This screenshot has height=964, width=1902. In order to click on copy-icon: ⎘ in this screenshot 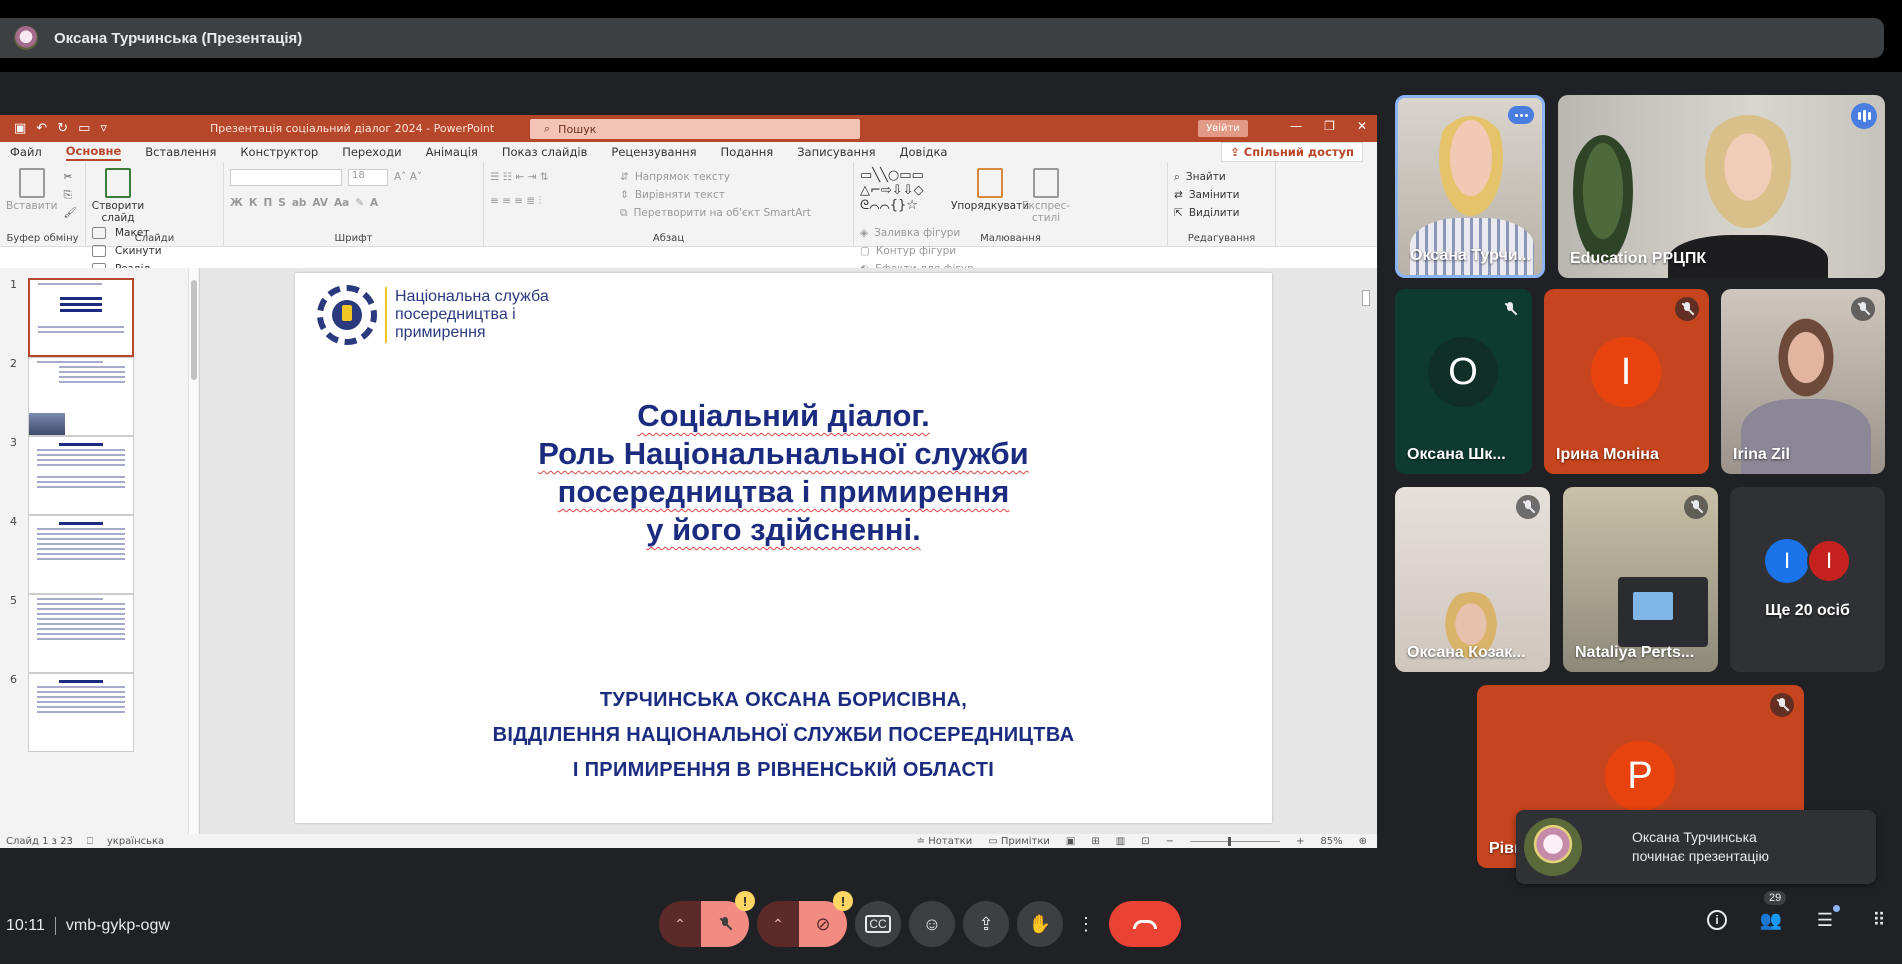, I will do `click(67, 195)`.